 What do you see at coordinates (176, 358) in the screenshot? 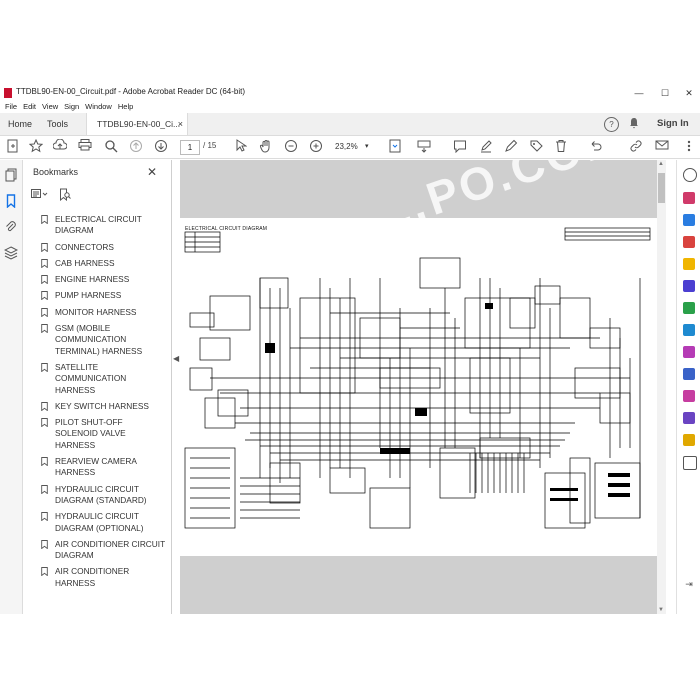
I see `collapse-panel-icon: ◀` at bounding box center [176, 358].